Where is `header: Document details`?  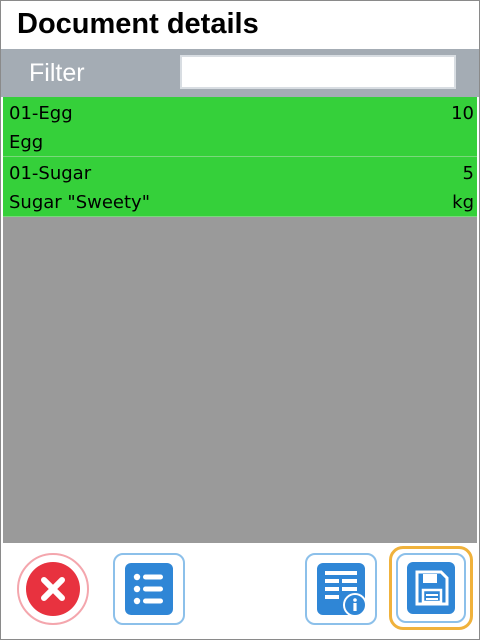 header: Document details is located at coordinates (240, 25).